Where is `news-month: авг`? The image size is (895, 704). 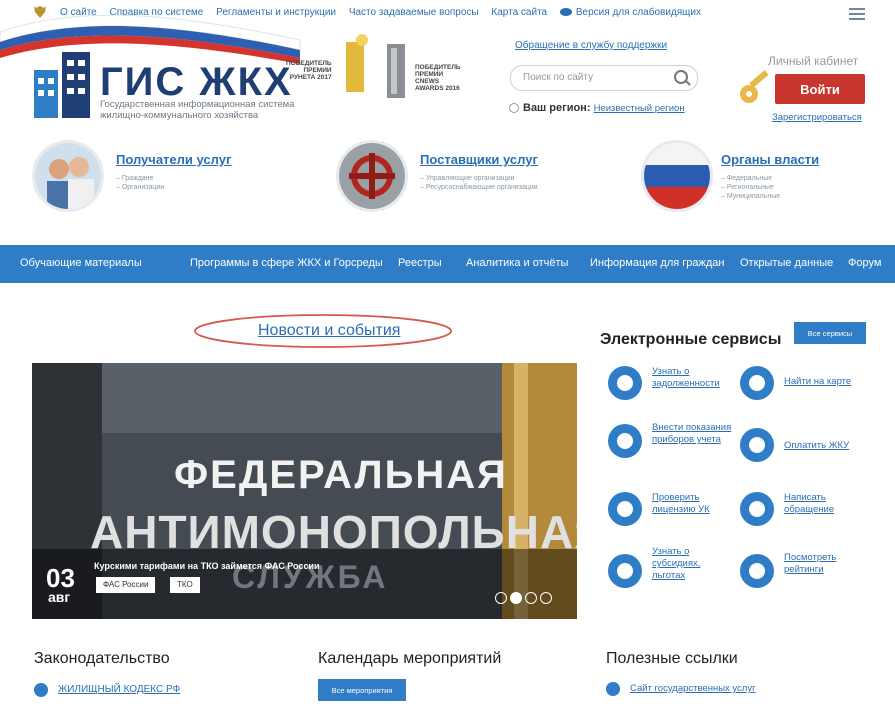
news-month: авг is located at coordinates (59, 597).